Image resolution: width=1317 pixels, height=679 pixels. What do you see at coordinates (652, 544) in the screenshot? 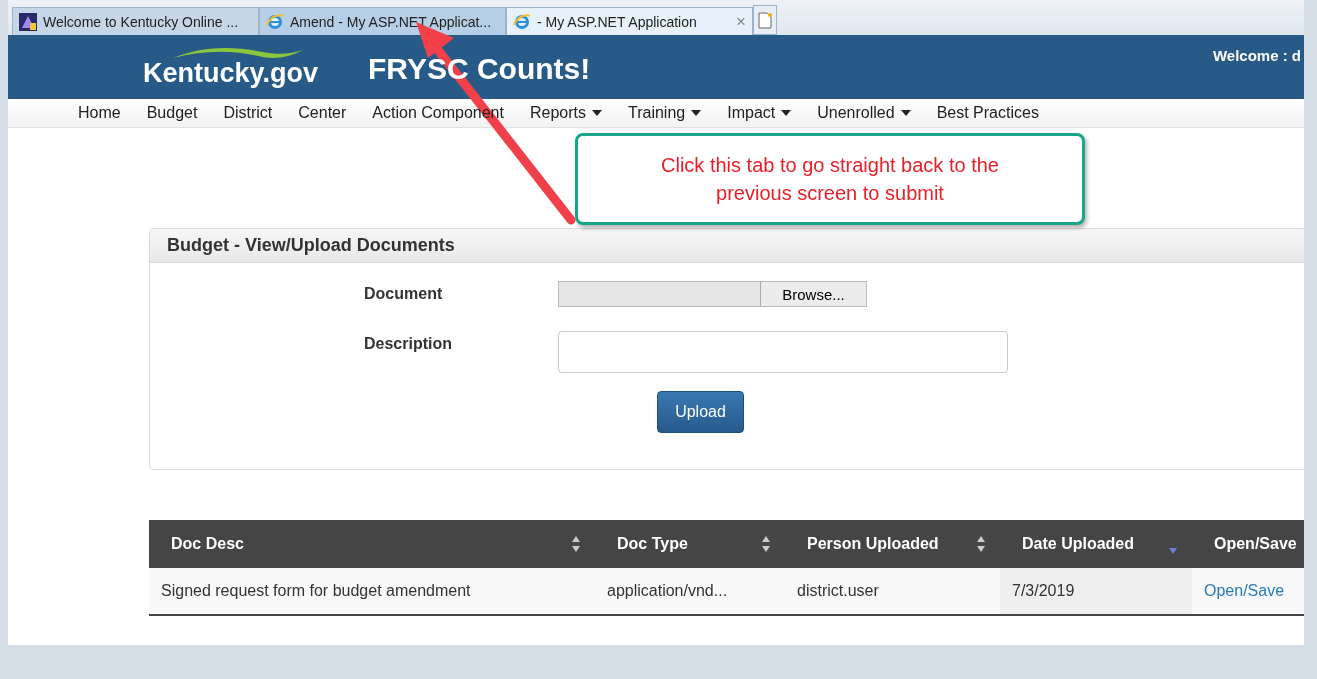
I see `column-header: Doc Type` at bounding box center [652, 544].